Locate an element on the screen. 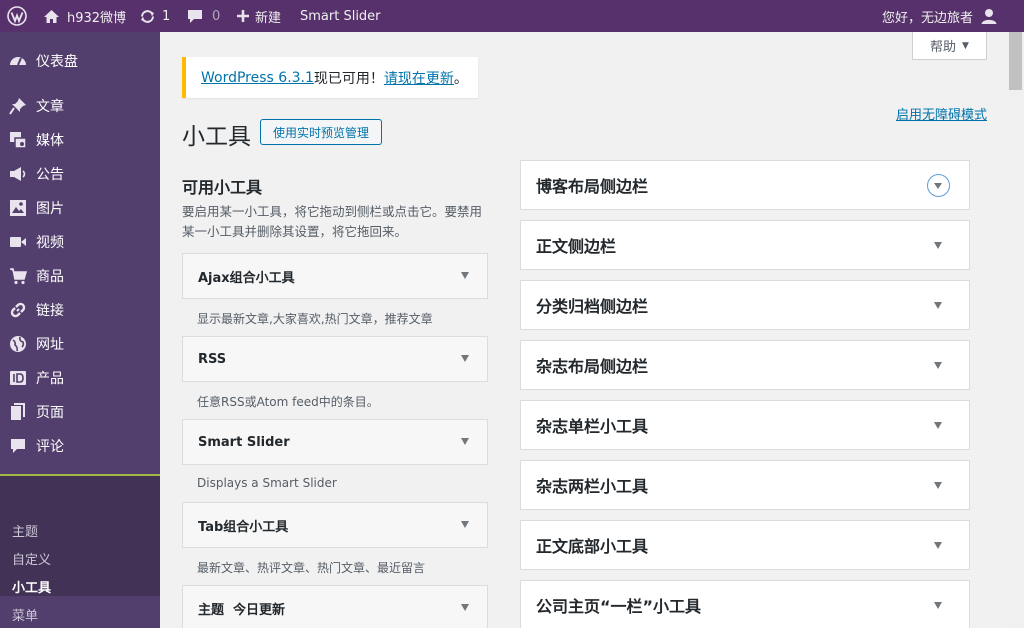 The image size is (1024, 628). pages-icon is located at coordinates (18, 412).